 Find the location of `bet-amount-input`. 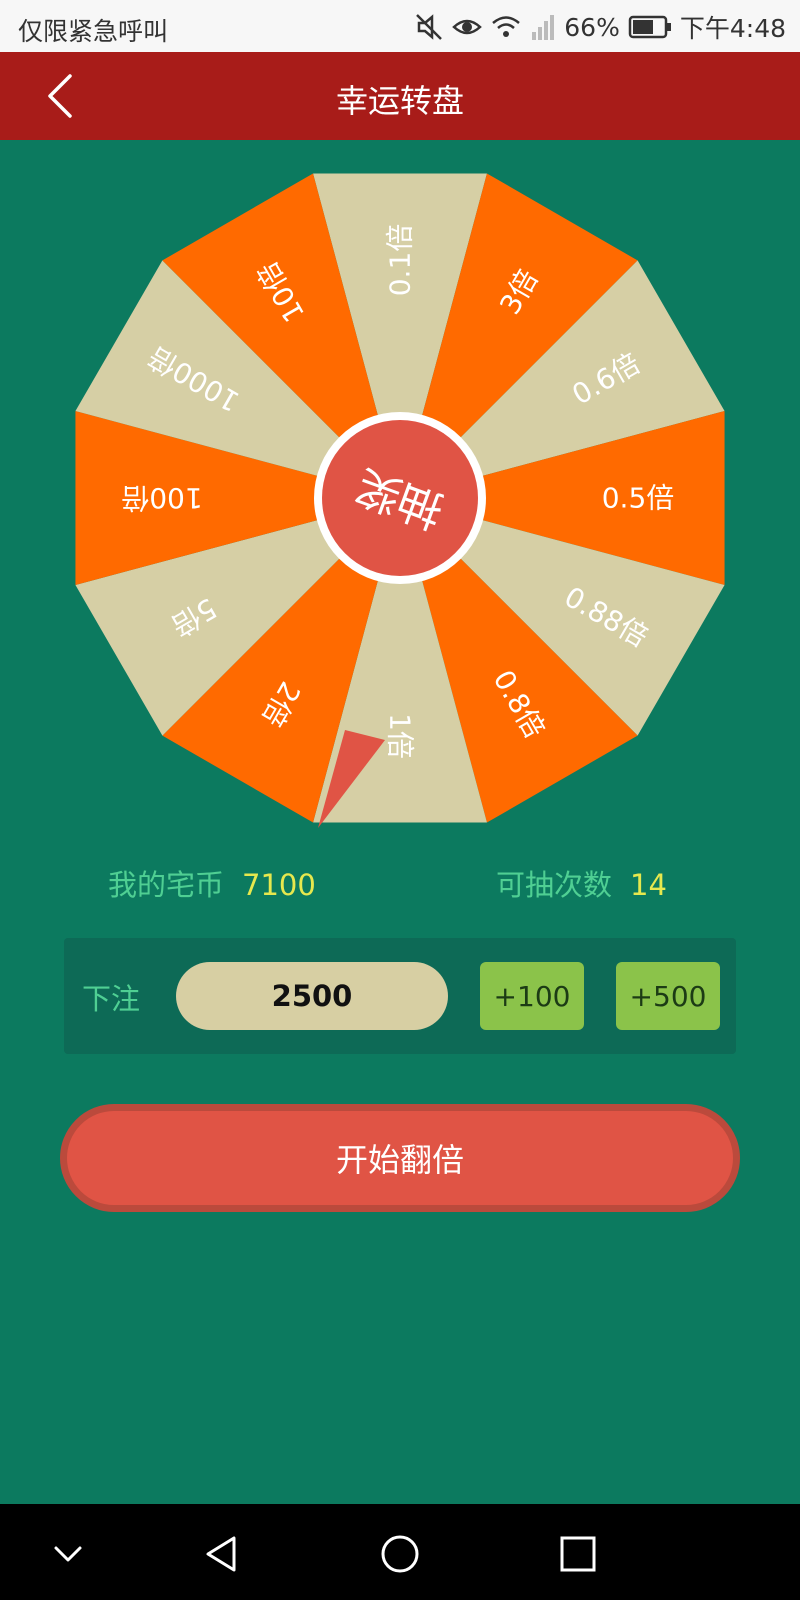

bet-amount-input is located at coordinates (312, 996).